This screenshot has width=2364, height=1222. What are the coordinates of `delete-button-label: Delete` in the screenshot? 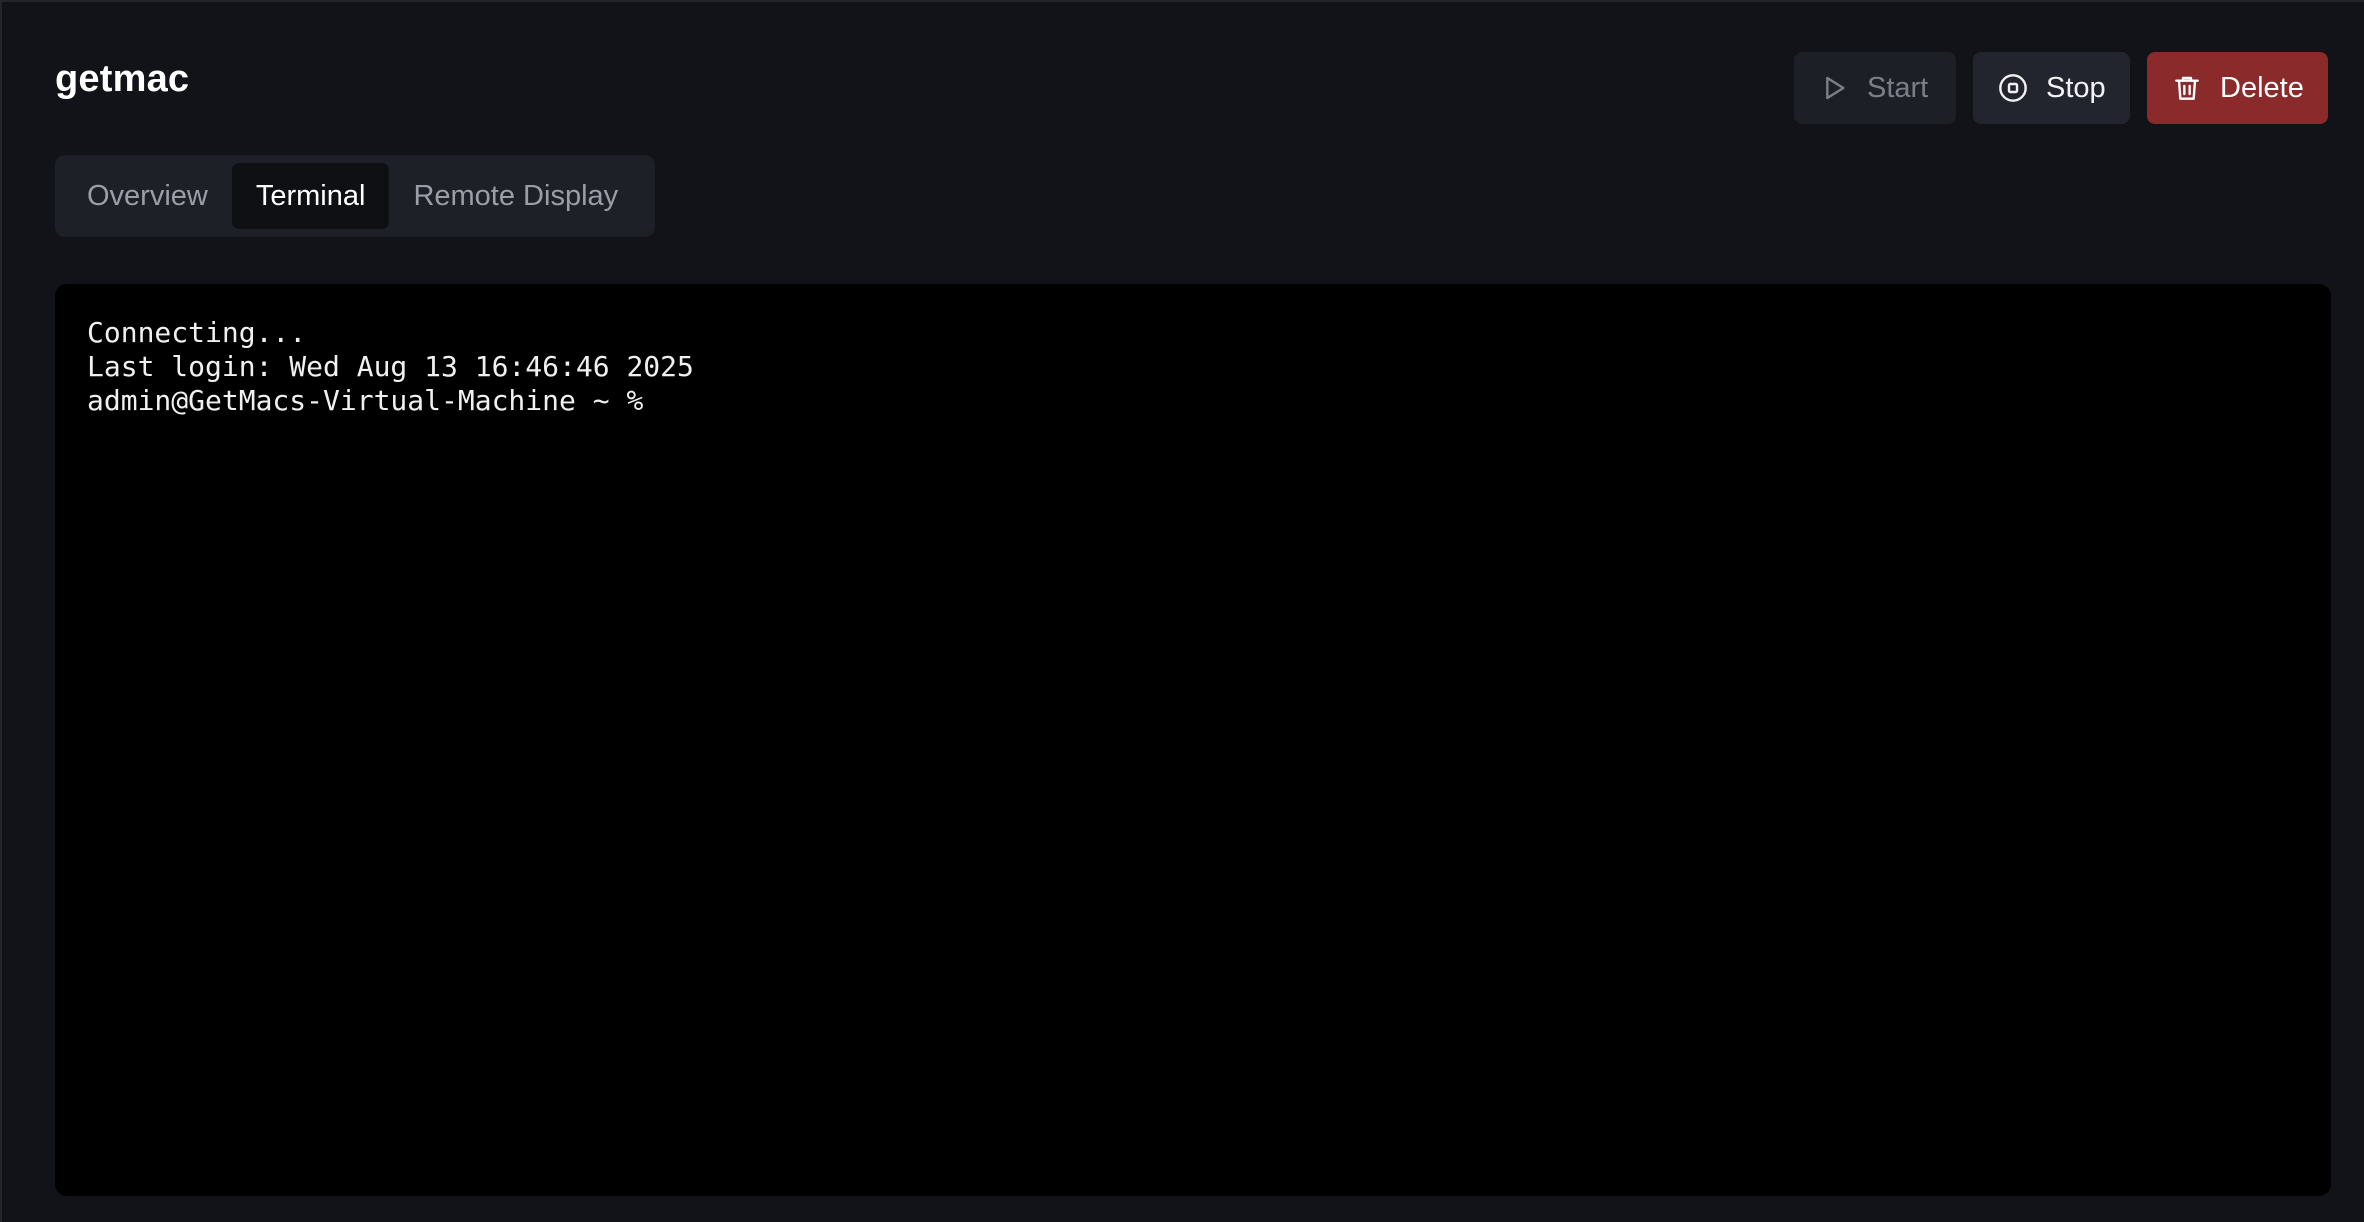 It's located at (2262, 87).